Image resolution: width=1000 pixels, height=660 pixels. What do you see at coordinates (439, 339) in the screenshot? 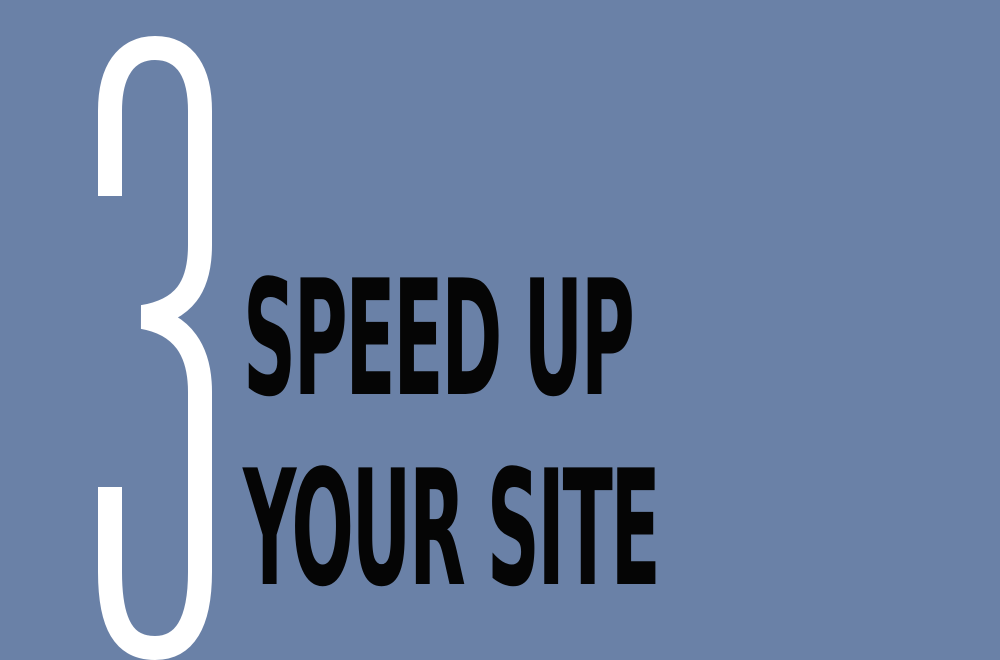
I see `chapter-title-line-1: SPEED UP` at bounding box center [439, 339].